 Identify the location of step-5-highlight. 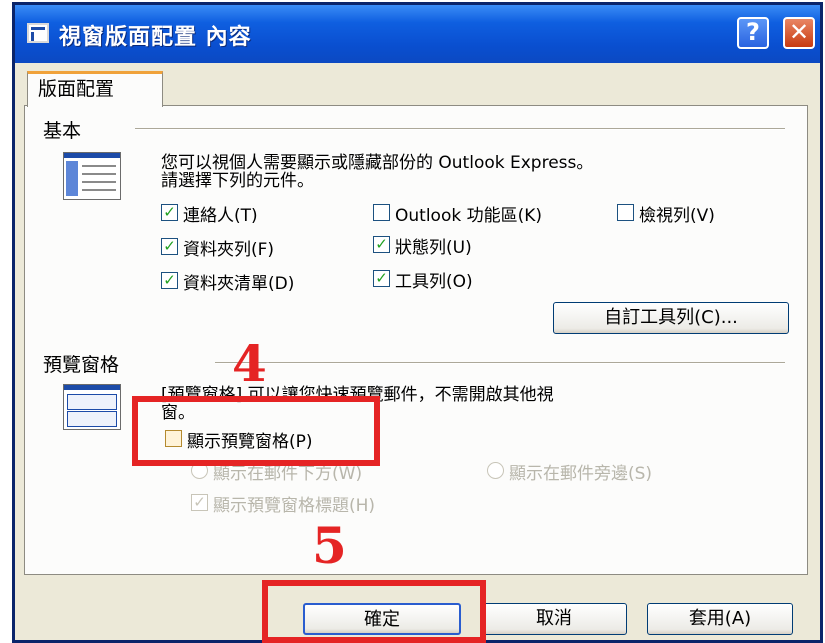
(374, 611).